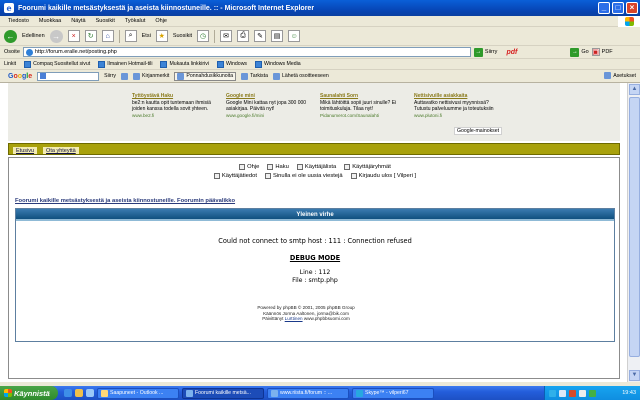  What do you see at coordinates (267, 176) in the screenshot?
I see `messages-icon` at bounding box center [267, 176].